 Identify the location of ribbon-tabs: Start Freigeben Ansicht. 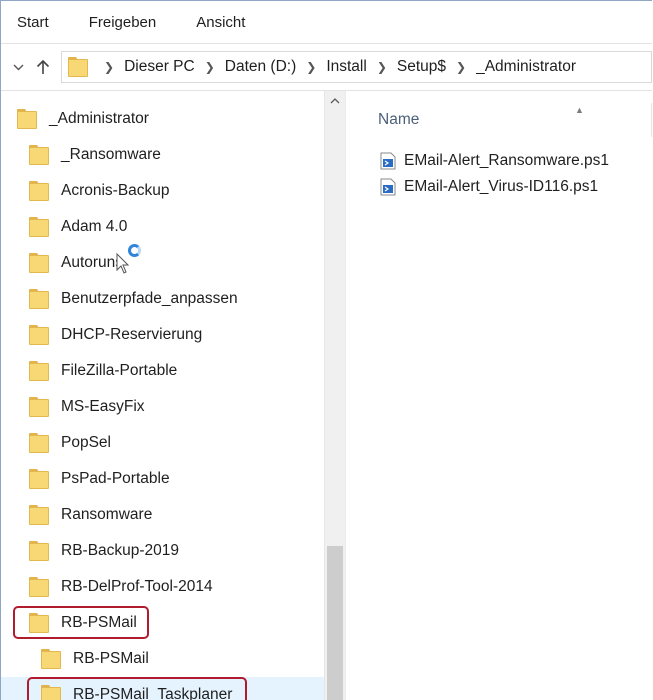
(326, 22).